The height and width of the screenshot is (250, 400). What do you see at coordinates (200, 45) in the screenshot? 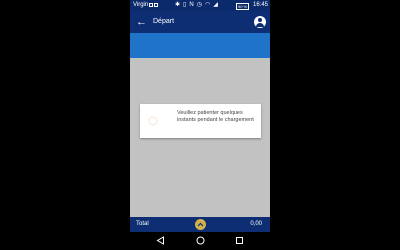
I see `sub-header-bar` at bounding box center [200, 45].